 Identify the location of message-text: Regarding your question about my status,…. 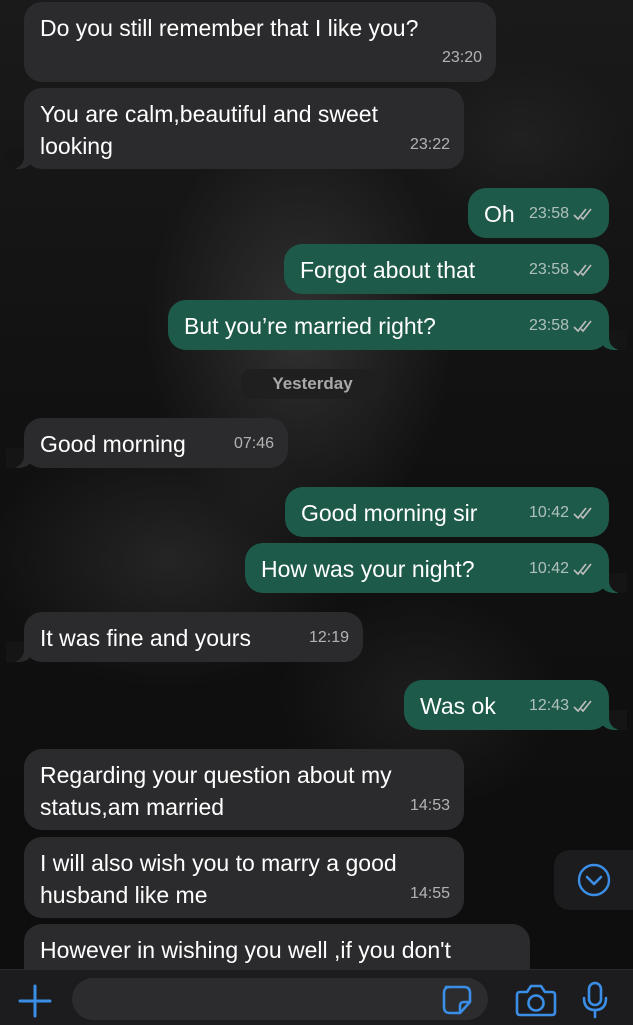
(216, 791).